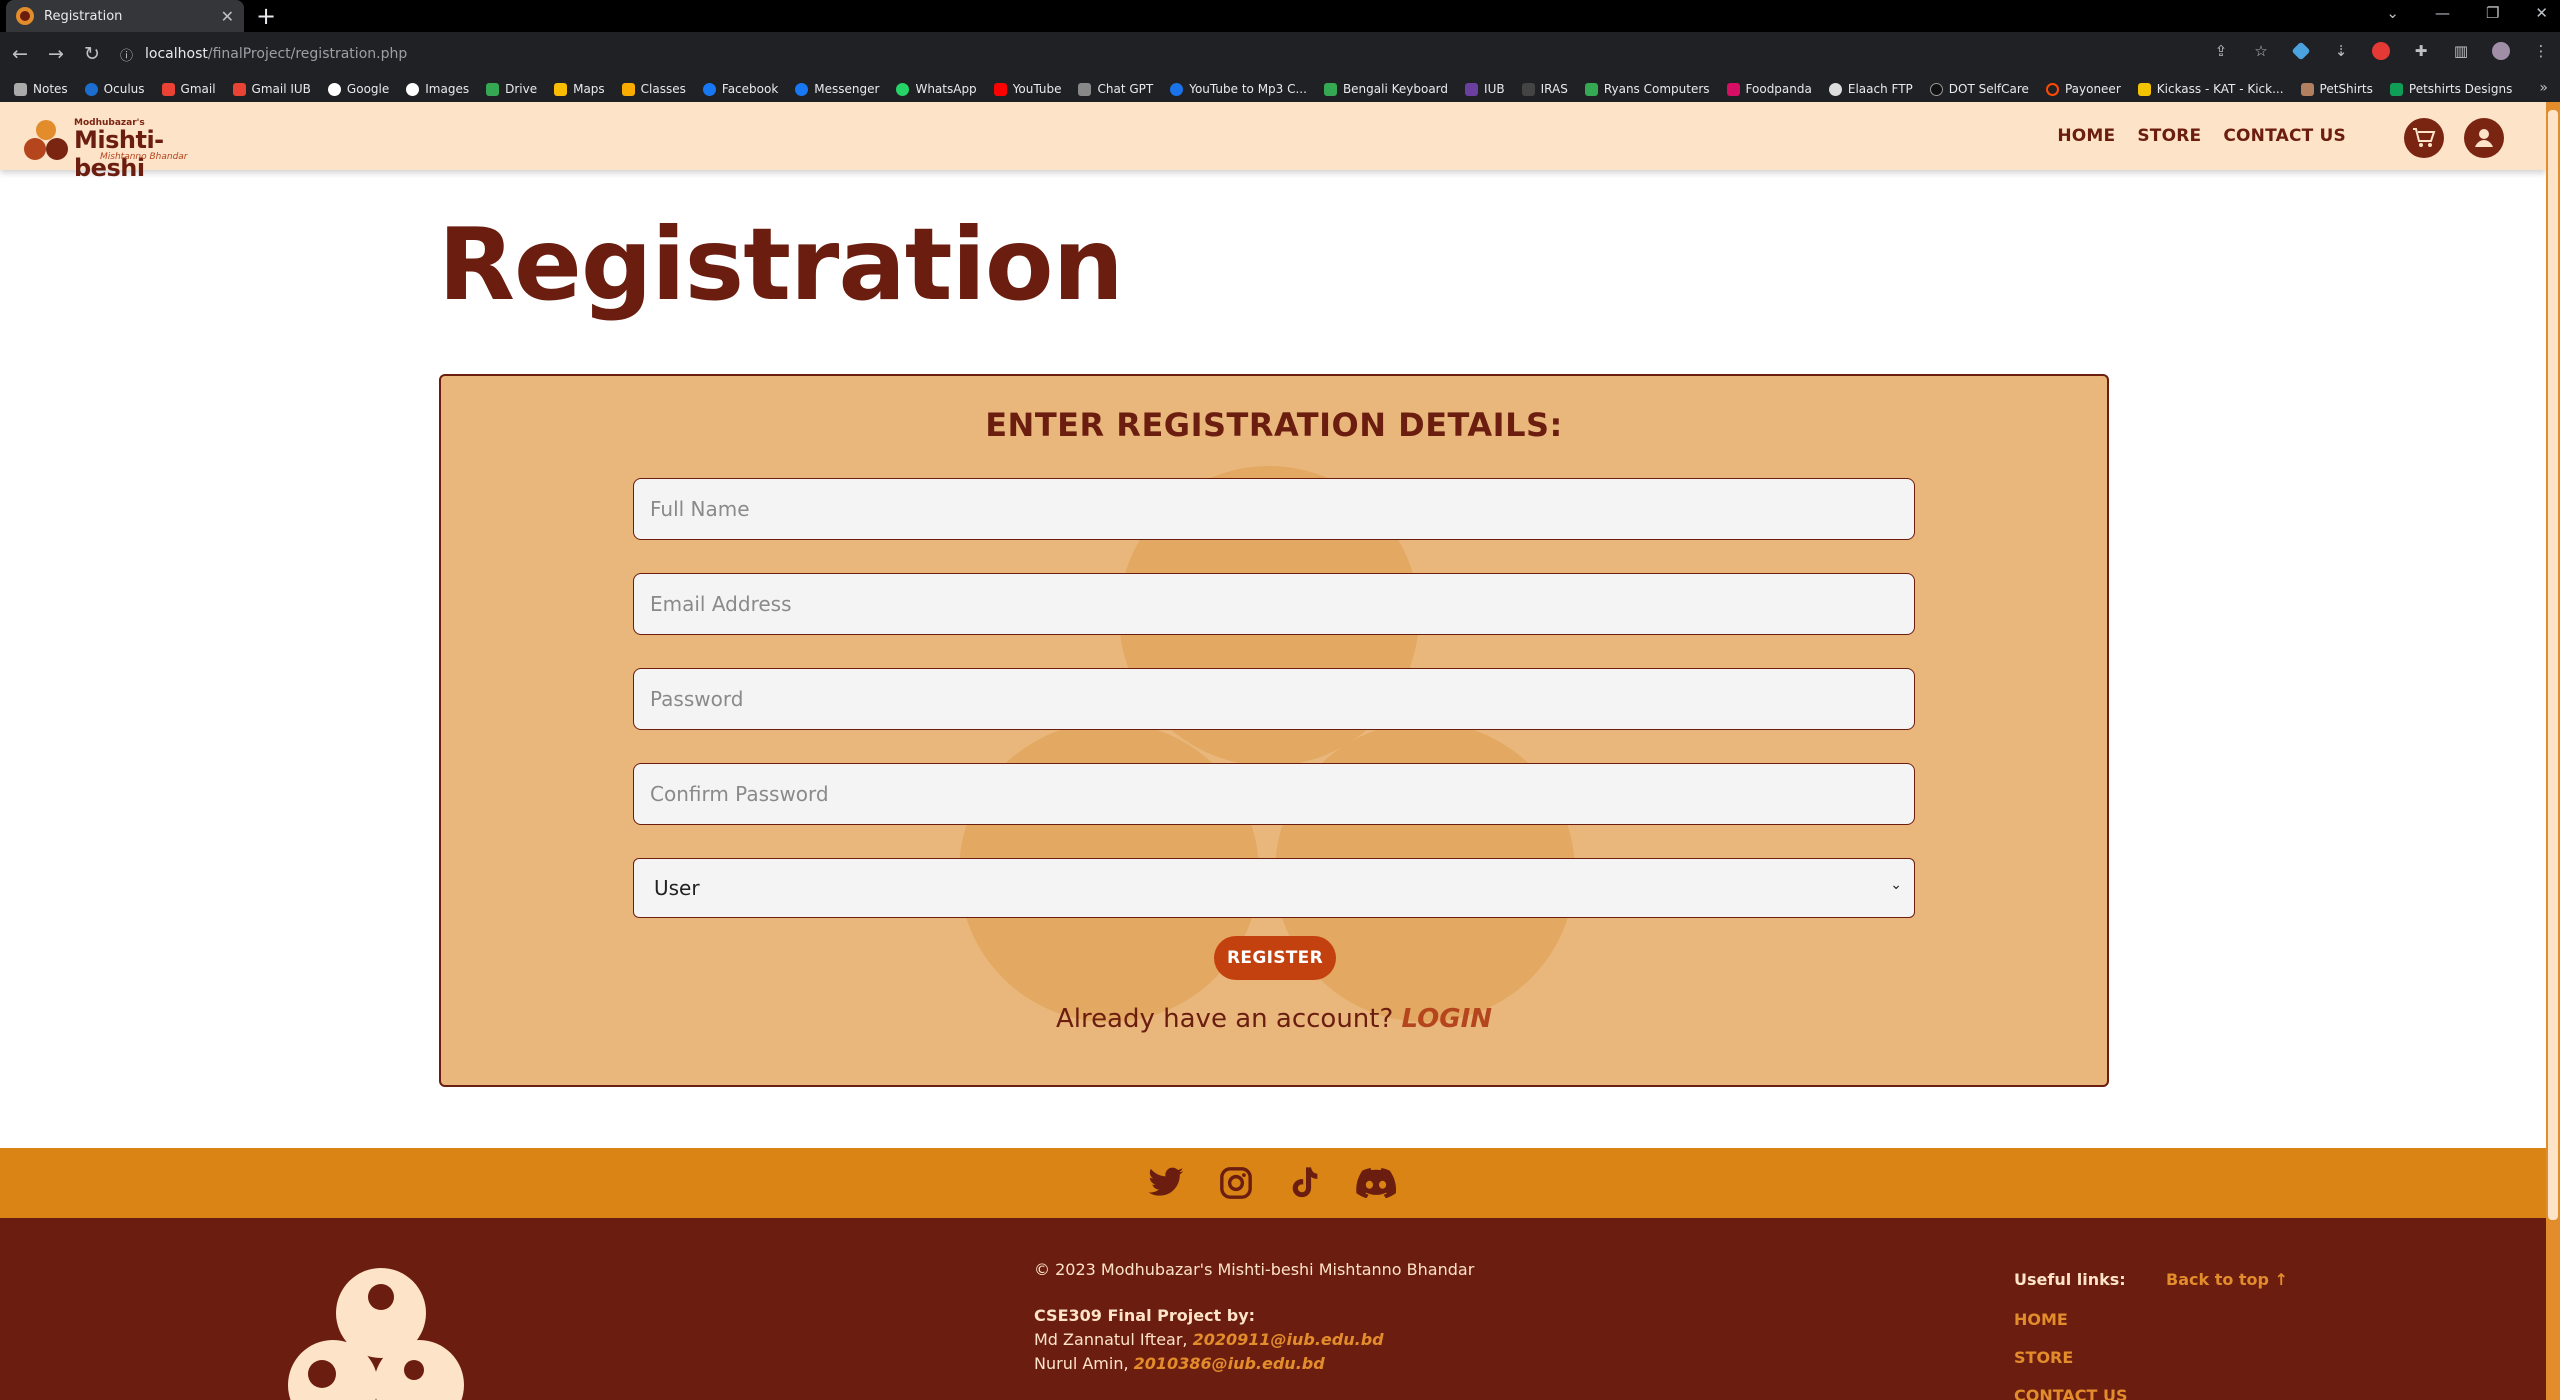  What do you see at coordinates (114, 89) in the screenshot?
I see `bookmark-item: Oculus` at bounding box center [114, 89].